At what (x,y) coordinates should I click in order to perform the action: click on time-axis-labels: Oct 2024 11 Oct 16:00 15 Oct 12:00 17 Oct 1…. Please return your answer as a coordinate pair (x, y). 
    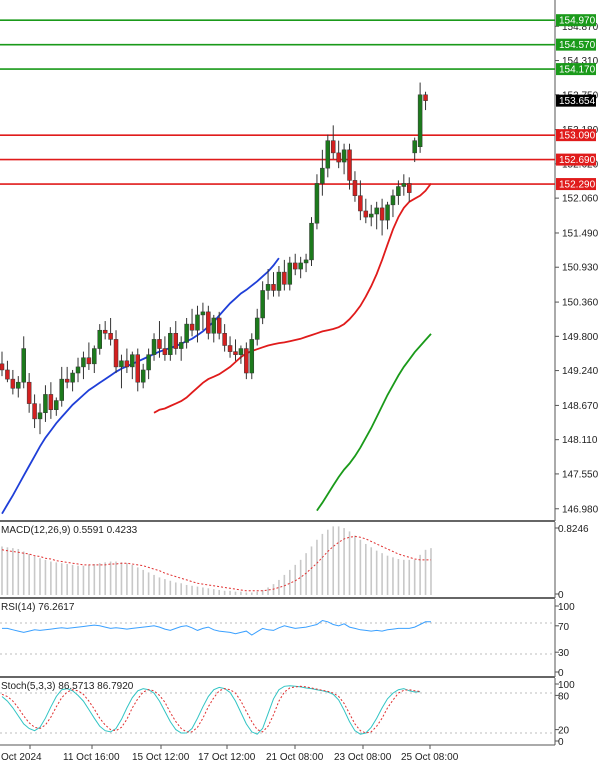
    Looking at the image, I should click on (230, 753).